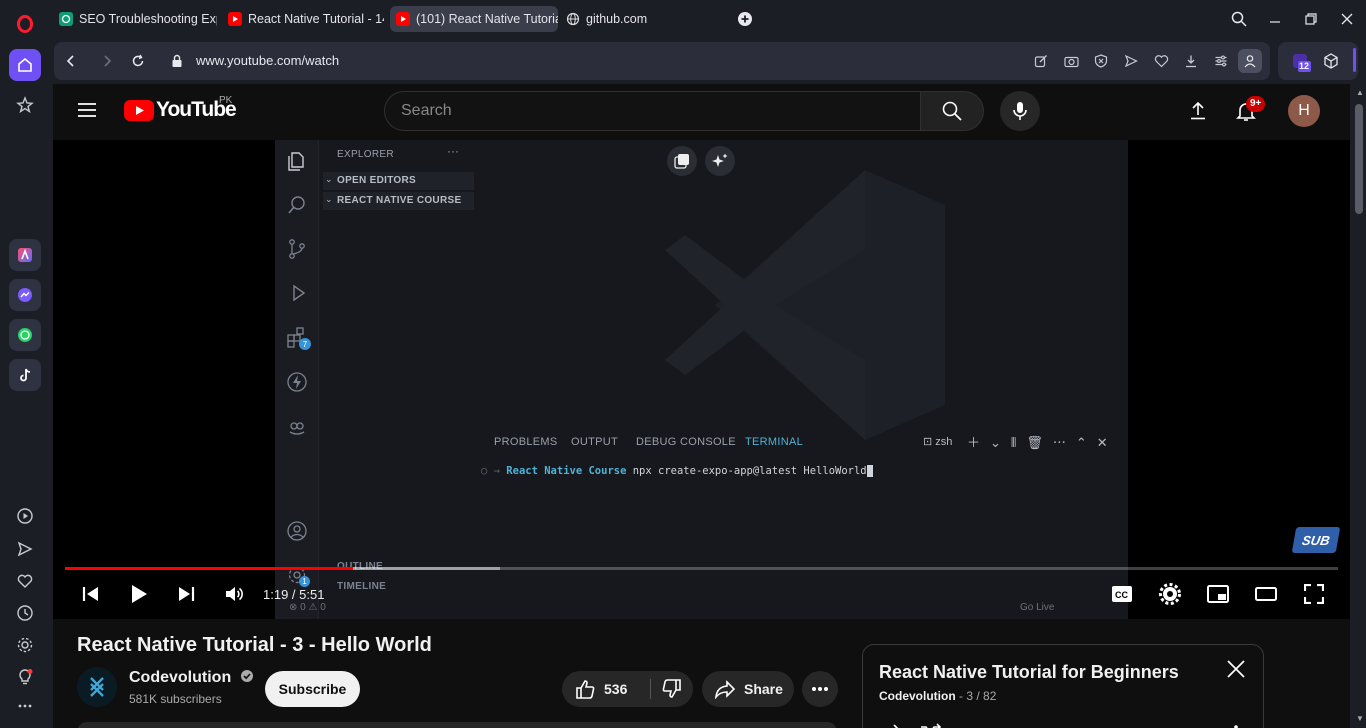  What do you see at coordinates (25, 335) in the screenshot?
I see `whatsapp-icon` at bounding box center [25, 335].